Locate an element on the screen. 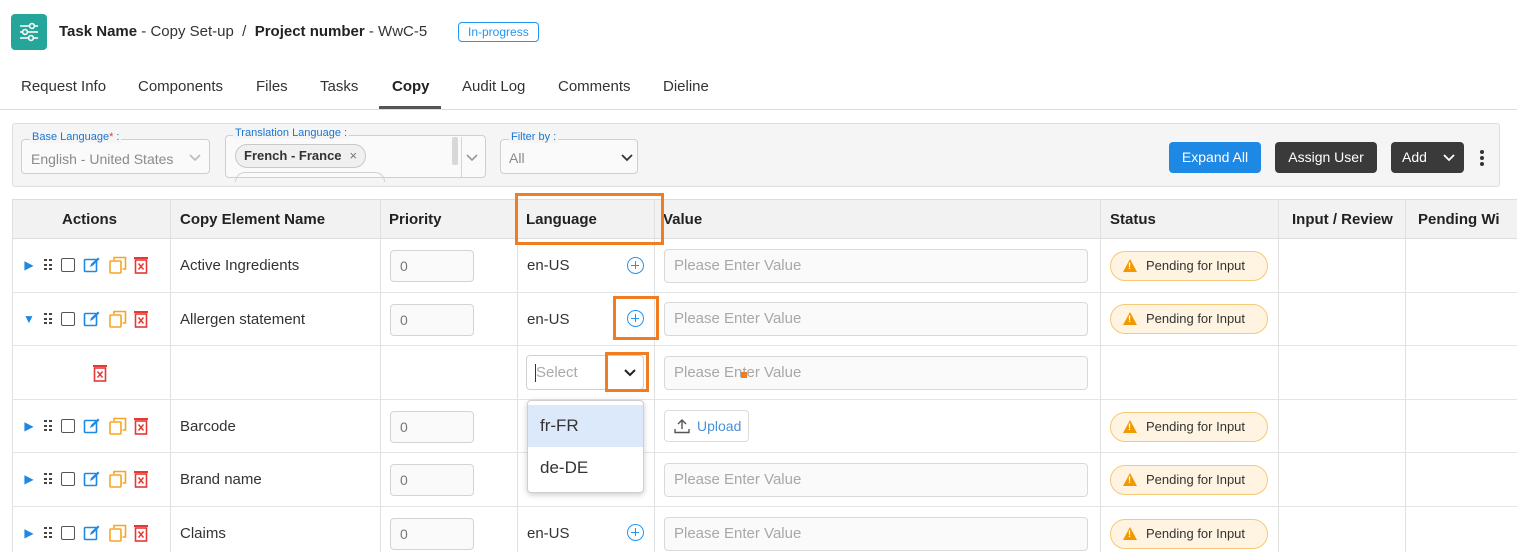  sliders-icon is located at coordinates (29, 32).